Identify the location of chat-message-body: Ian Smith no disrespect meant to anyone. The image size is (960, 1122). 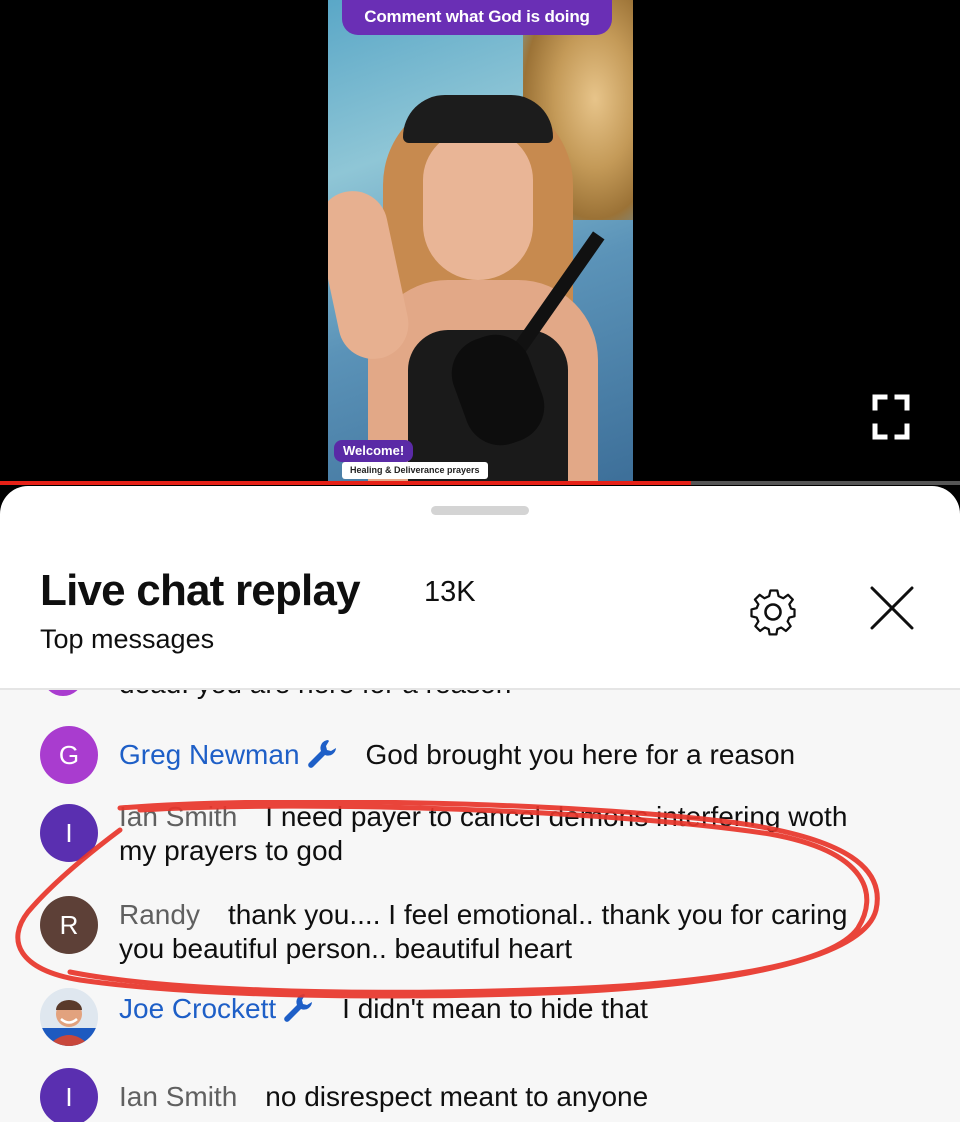
(499, 1097).